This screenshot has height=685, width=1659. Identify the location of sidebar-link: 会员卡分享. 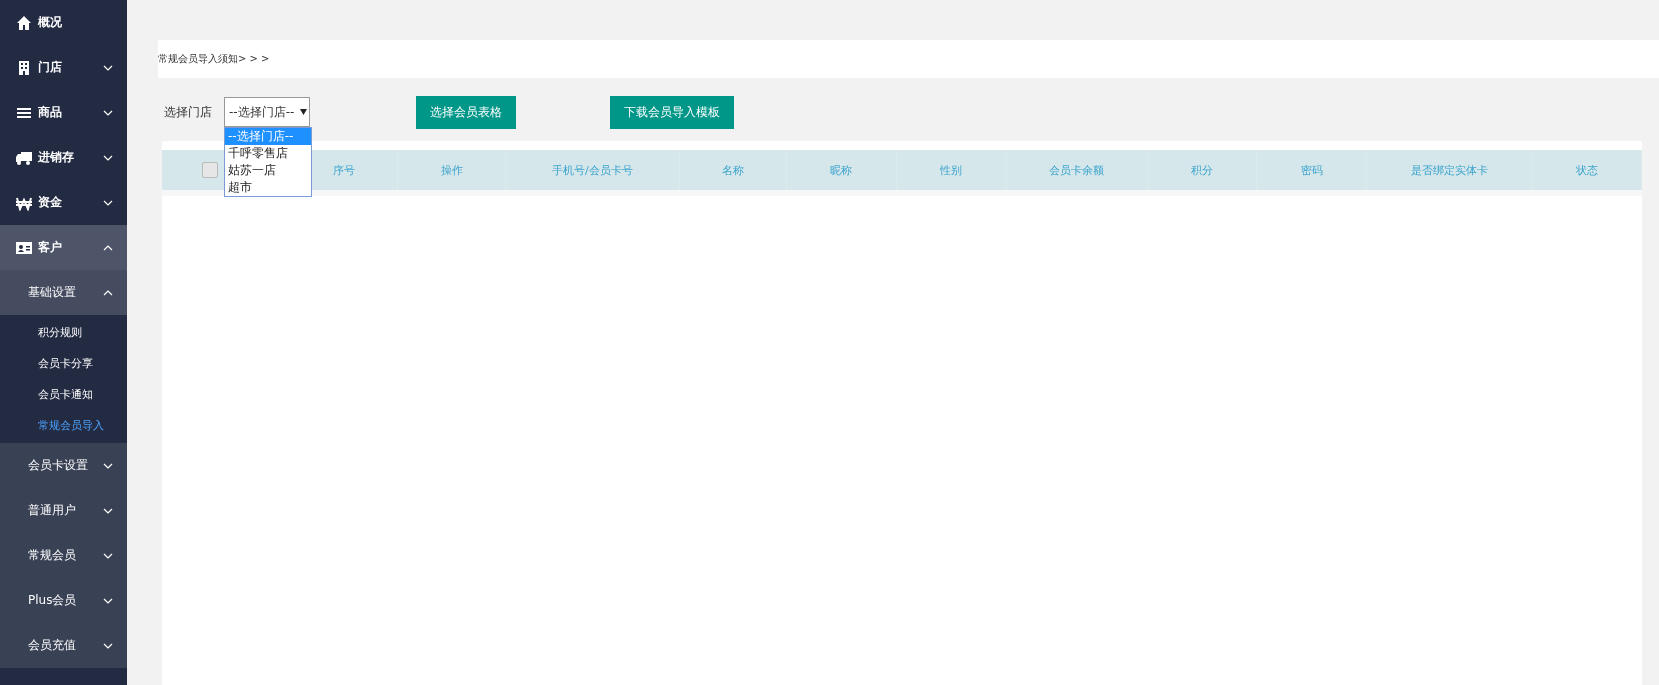
(63, 363).